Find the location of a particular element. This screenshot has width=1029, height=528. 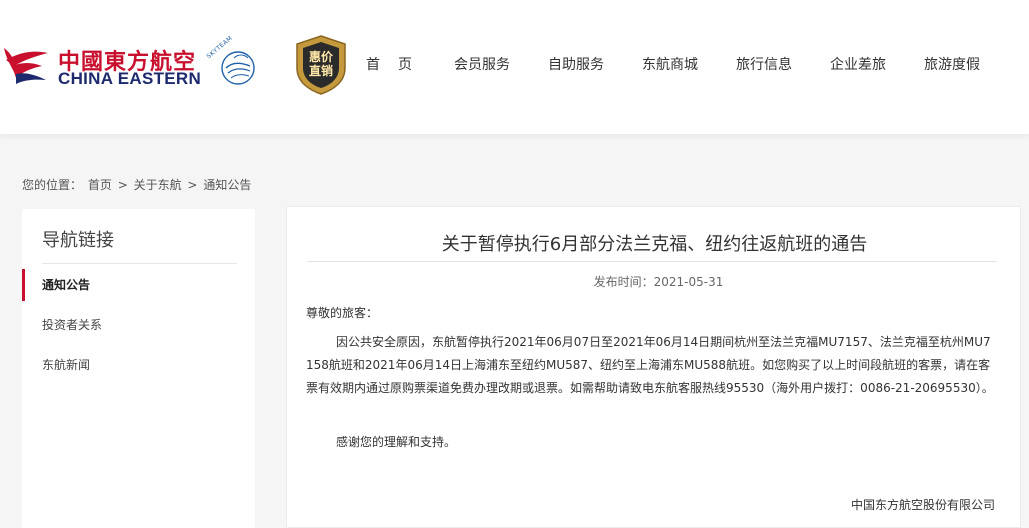

article-signature: 中国东方航空股份有限公司 is located at coordinates (922, 505).